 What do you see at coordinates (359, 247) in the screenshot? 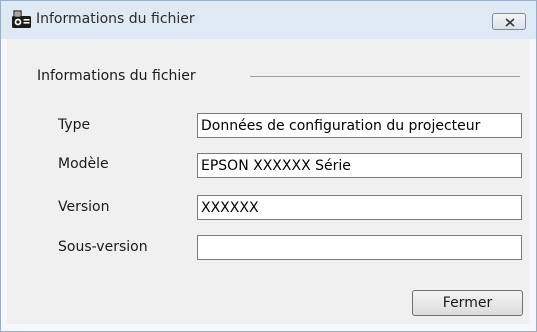
I see `sub-version-field` at bounding box center [359, 247].